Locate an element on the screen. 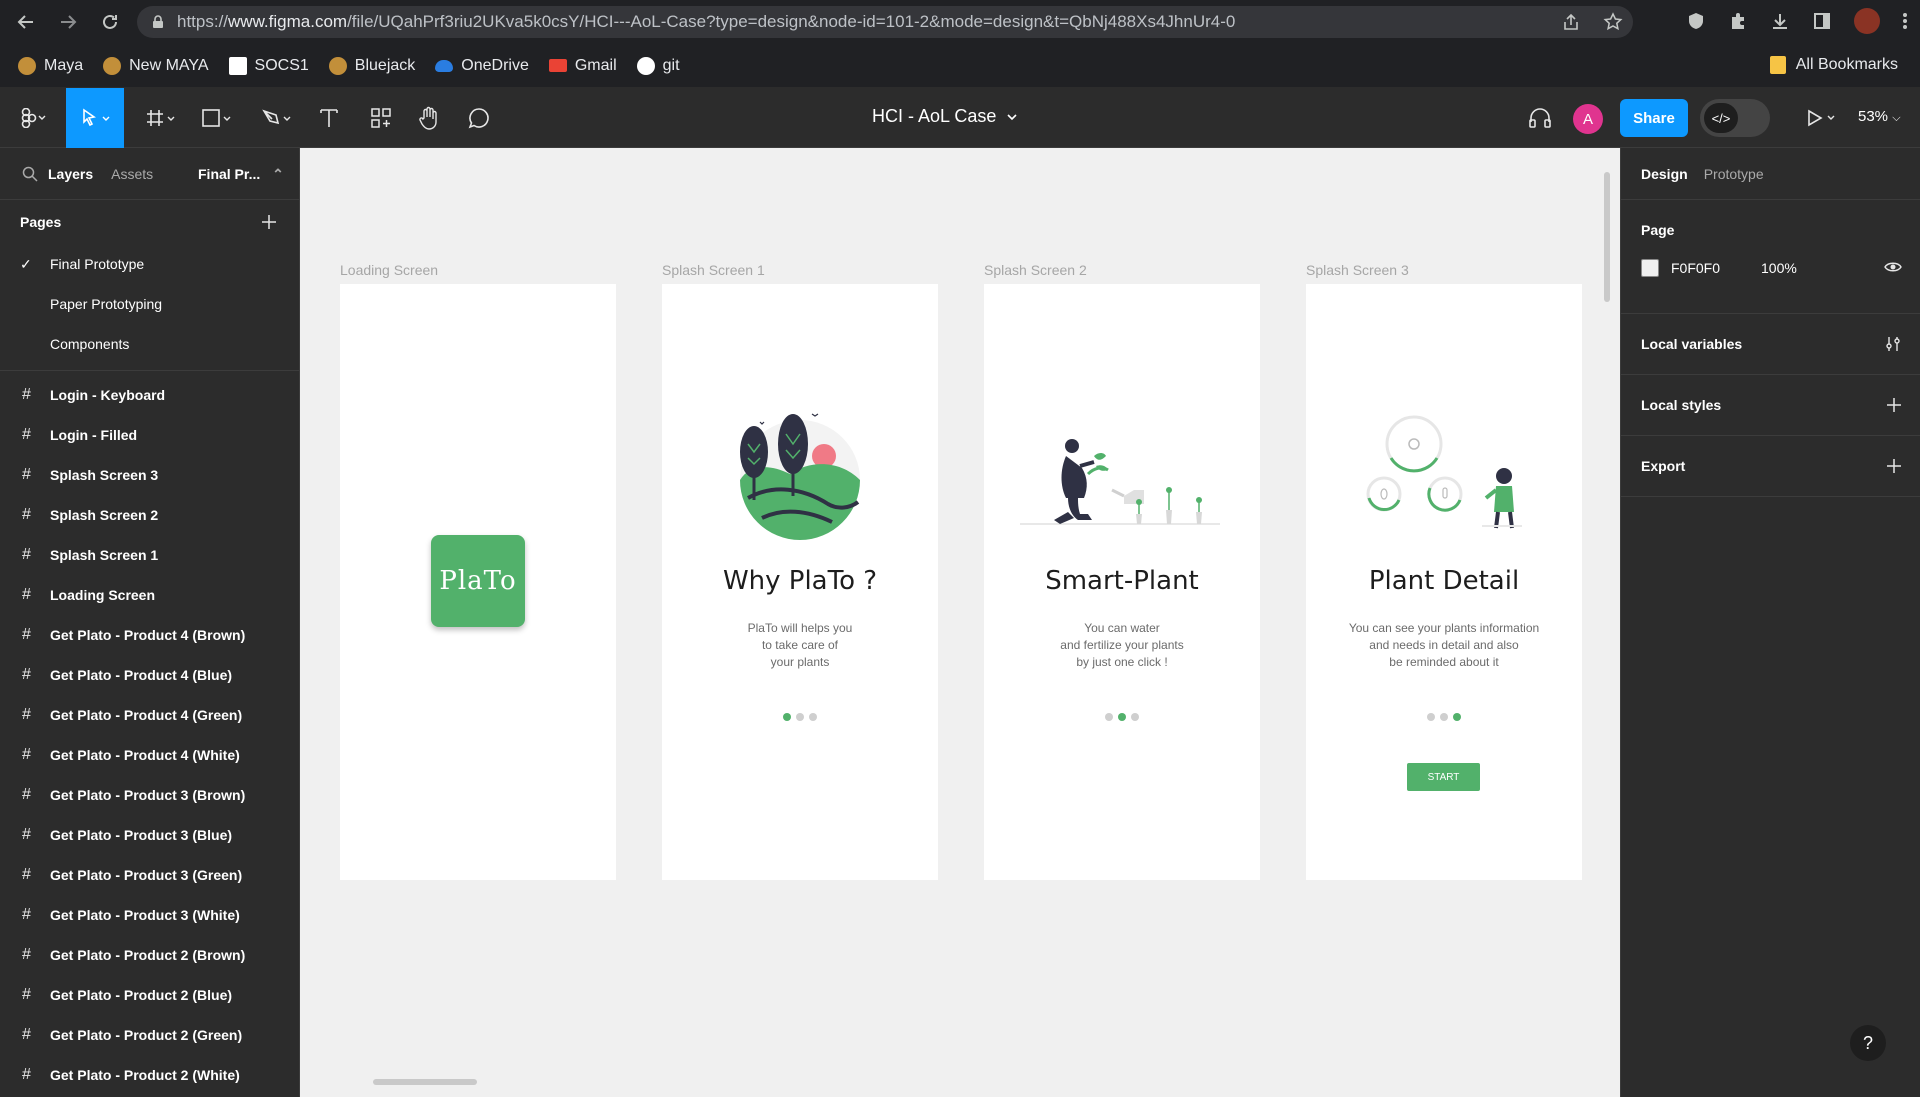 This screenshot has height=1097, width=1920. frame-label-splash-3: Splash Screen 3 is located at coordinates (1357, 270).